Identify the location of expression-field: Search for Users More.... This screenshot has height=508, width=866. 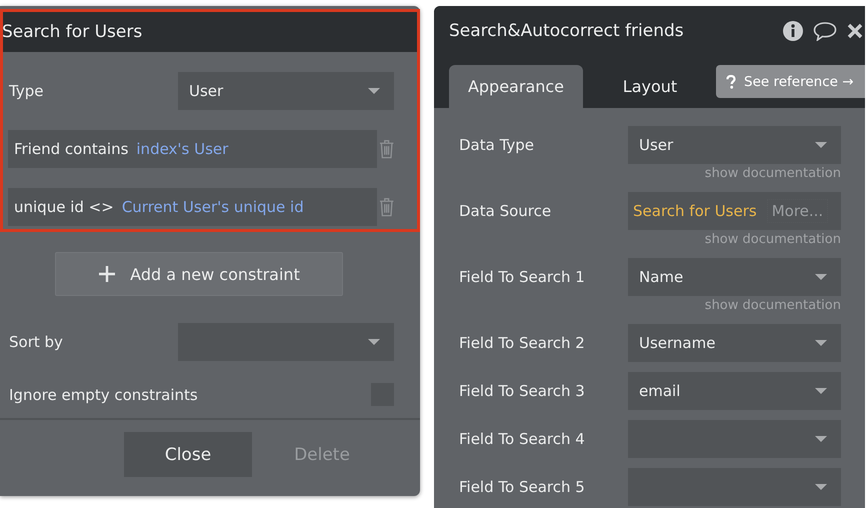
(734, 211).